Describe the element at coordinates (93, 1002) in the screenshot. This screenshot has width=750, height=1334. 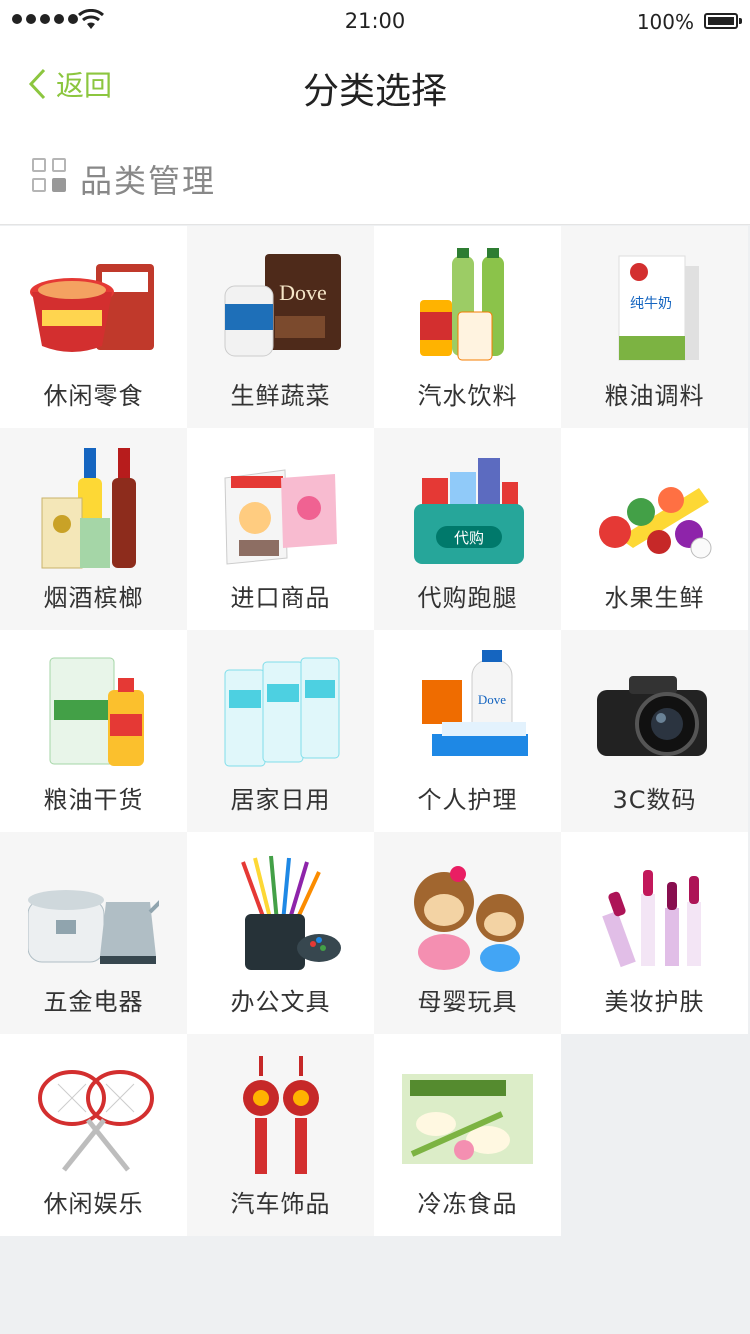
I see `category-label: 五金电器` at that location.